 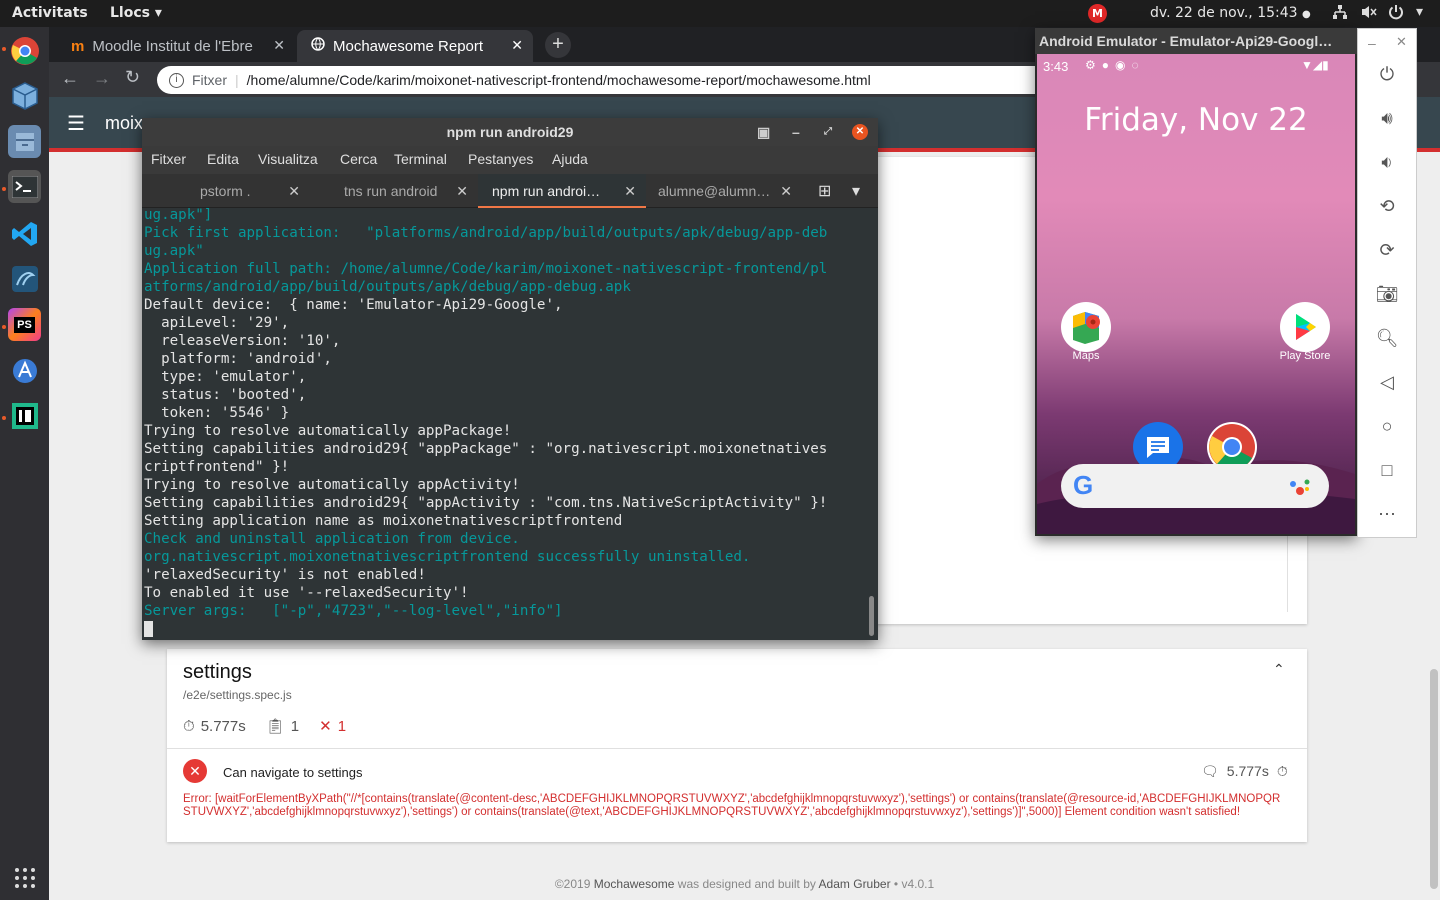 I want to click on page-scrollbar, so click(x=1434, y=779).